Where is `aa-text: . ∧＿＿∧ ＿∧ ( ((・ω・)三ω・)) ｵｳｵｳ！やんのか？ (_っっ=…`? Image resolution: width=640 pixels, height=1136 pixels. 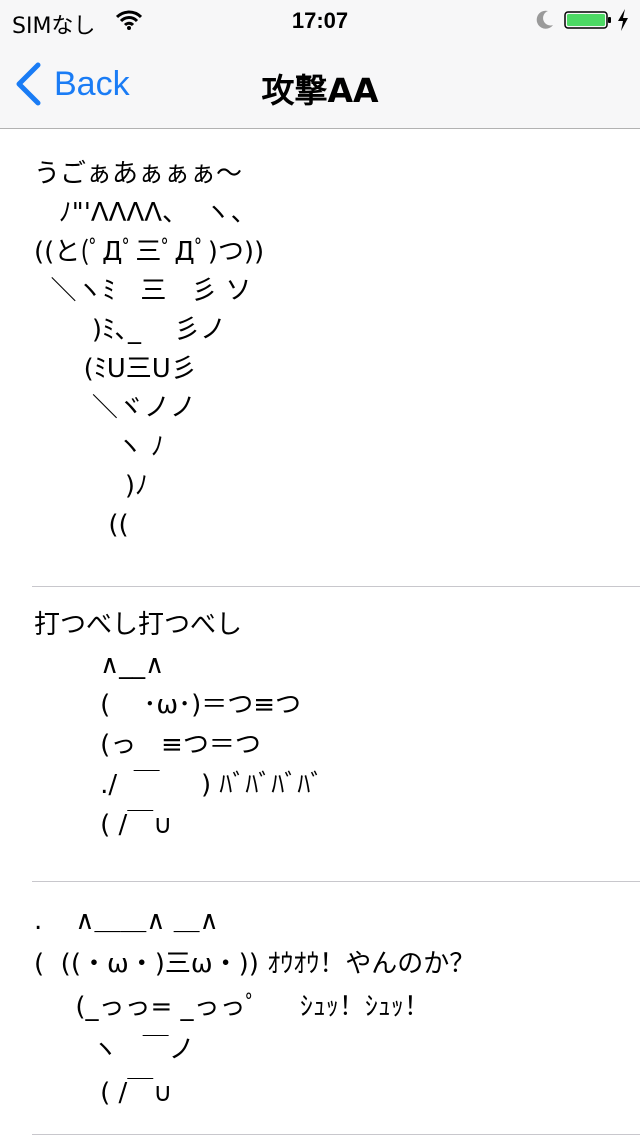 aa-text: . ∧＿＿∧ ＿∧ ( ((・ω・)三ω・)) ｵｳｵｳ！やんのか？ (_っっ=… is located at coordinates (255, 1007).